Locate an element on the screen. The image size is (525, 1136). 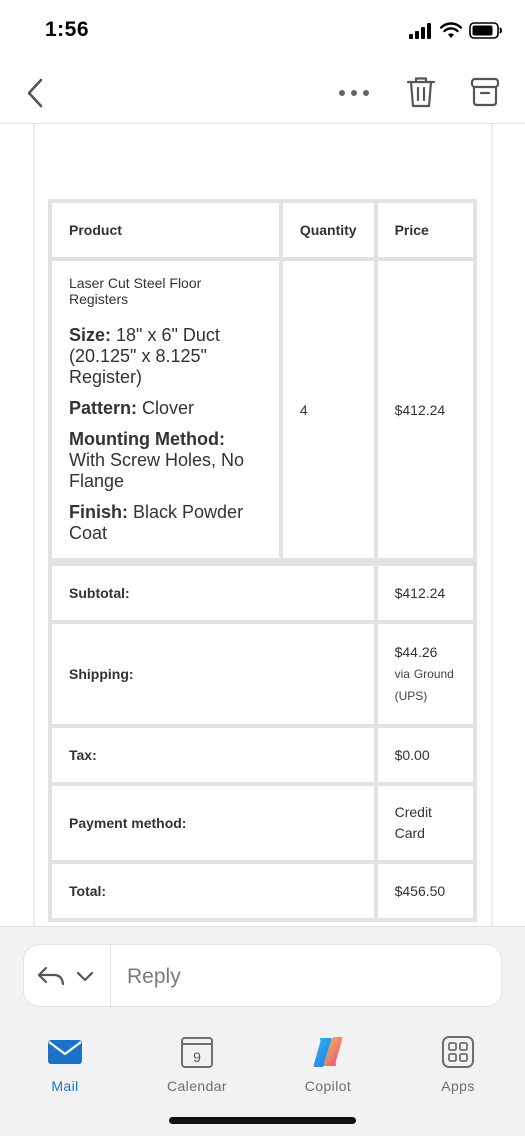
finish-label: Finish: is located at coordinates (98, 512).